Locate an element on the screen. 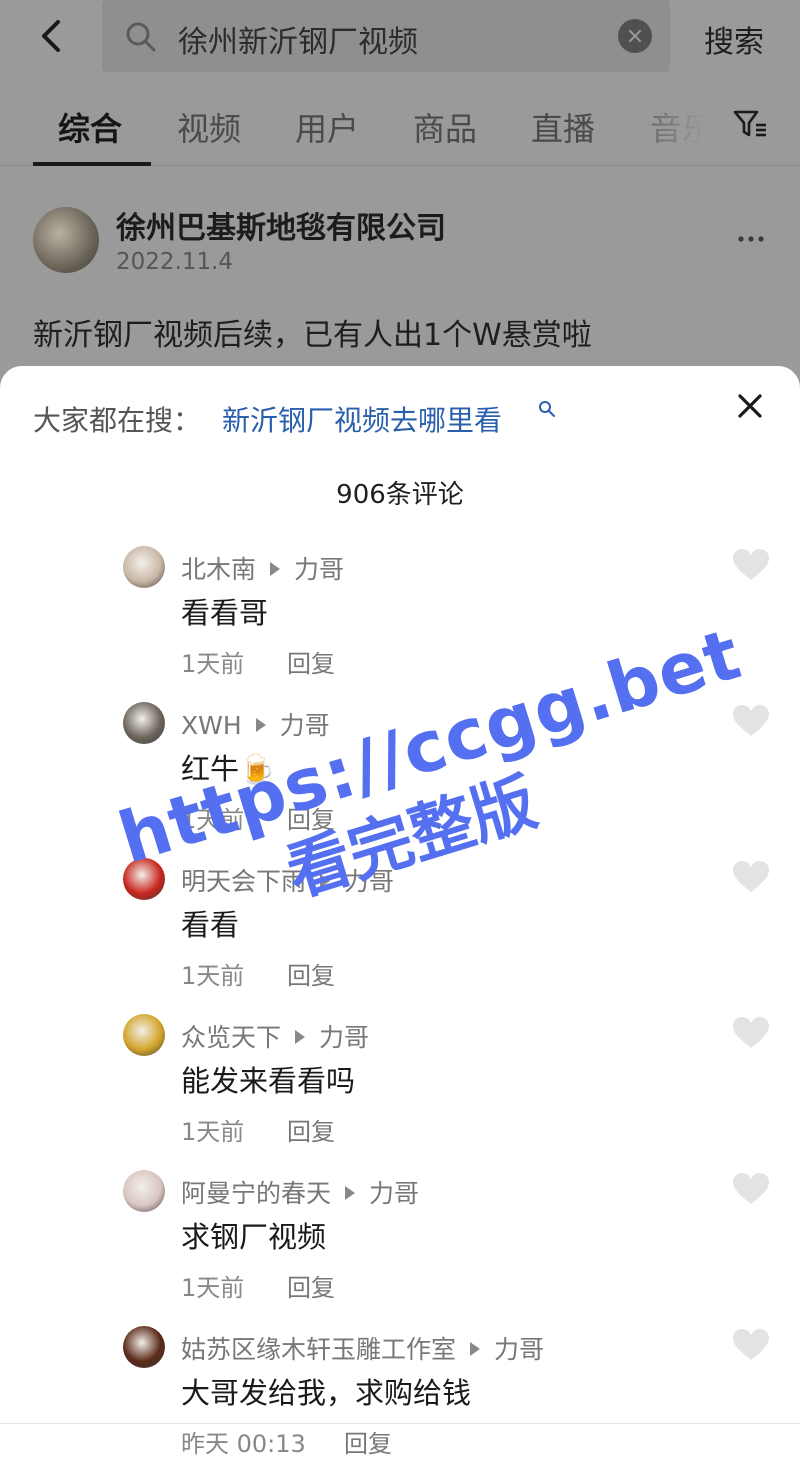 The image size is (800, 1471). comment-user-line: 北木南 力哥 is located at coordinates (262, 568).